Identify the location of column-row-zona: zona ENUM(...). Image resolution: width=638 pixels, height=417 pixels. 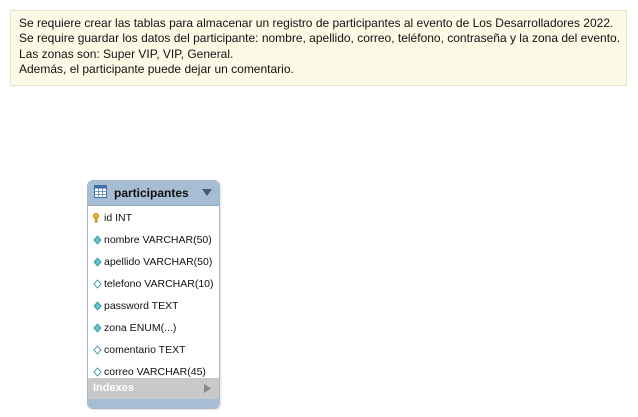
(153, 328).